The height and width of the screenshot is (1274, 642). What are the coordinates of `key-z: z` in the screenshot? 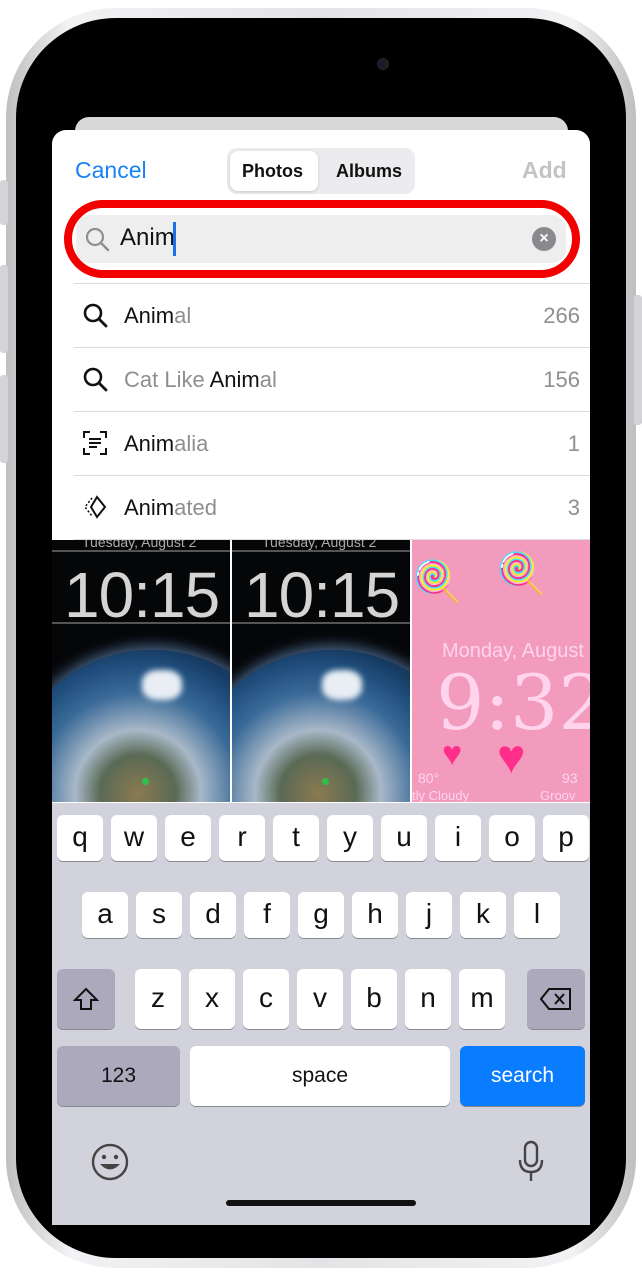 It's located at (158, 999).